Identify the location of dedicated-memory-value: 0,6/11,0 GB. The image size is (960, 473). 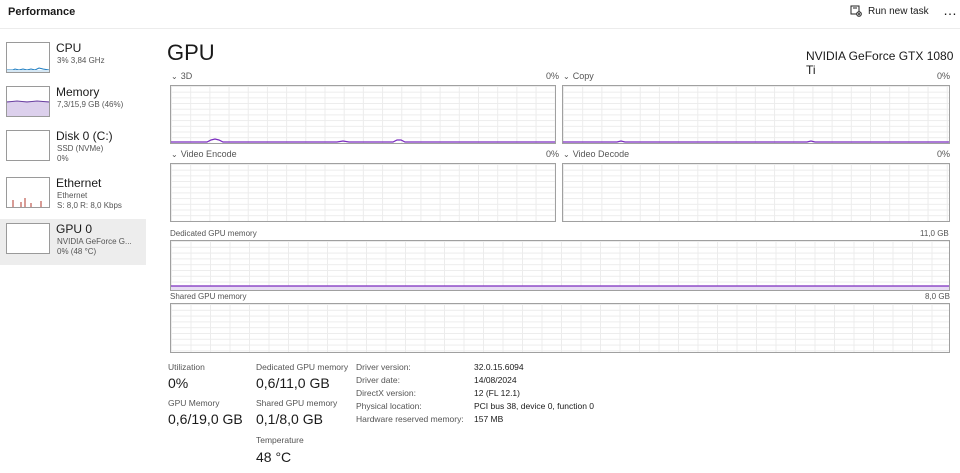
(293, 383).